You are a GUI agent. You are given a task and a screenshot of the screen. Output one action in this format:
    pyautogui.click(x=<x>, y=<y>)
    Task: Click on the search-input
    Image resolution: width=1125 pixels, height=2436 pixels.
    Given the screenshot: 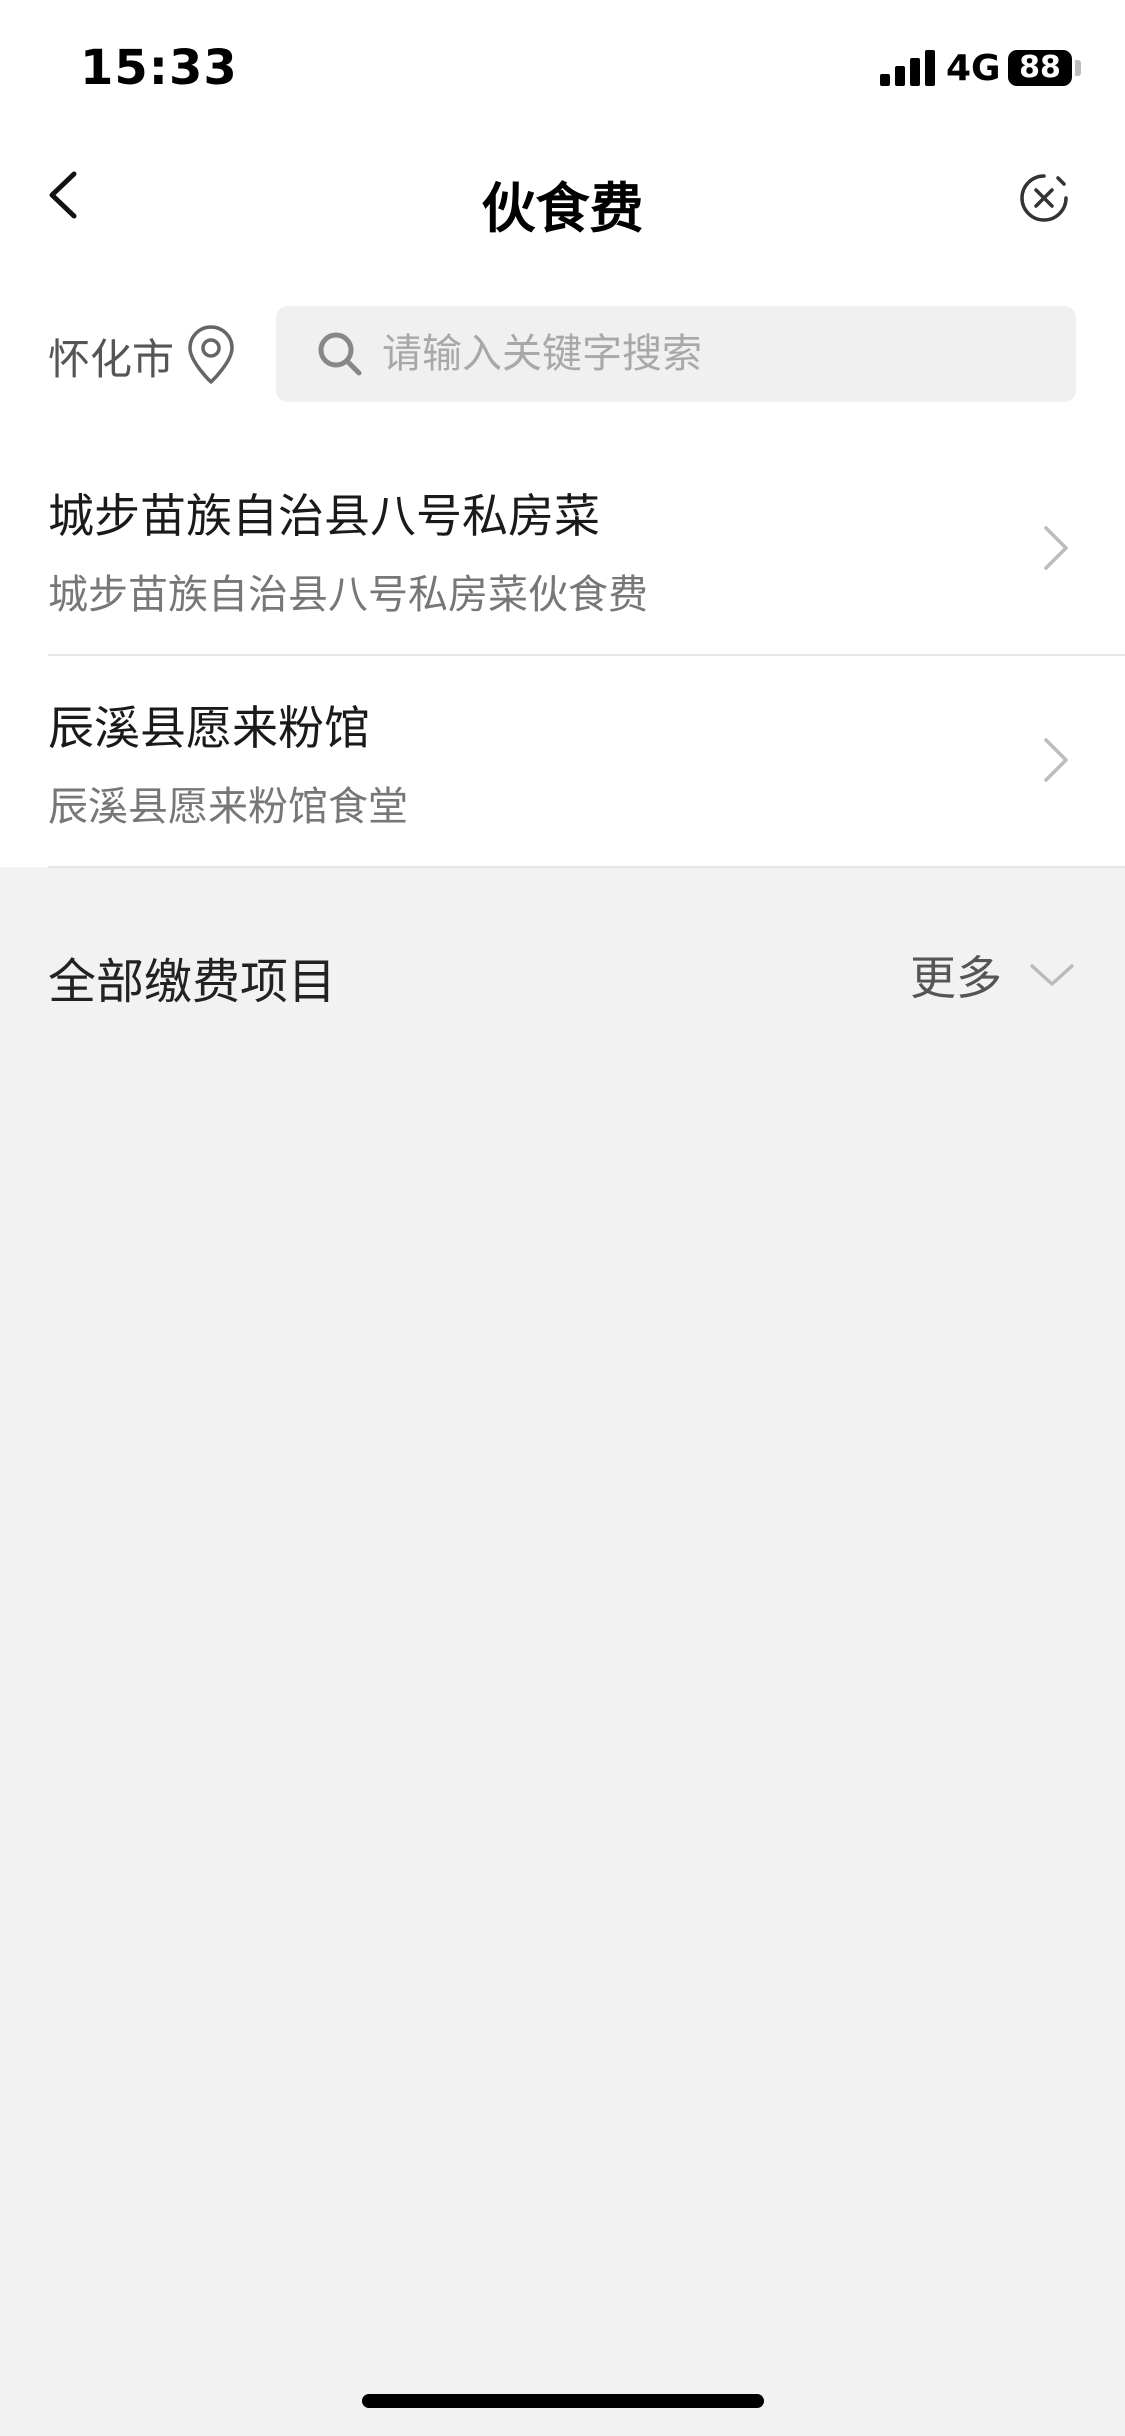 What is the action you would take?
    pyautogui.click(x=712, y=354)
    